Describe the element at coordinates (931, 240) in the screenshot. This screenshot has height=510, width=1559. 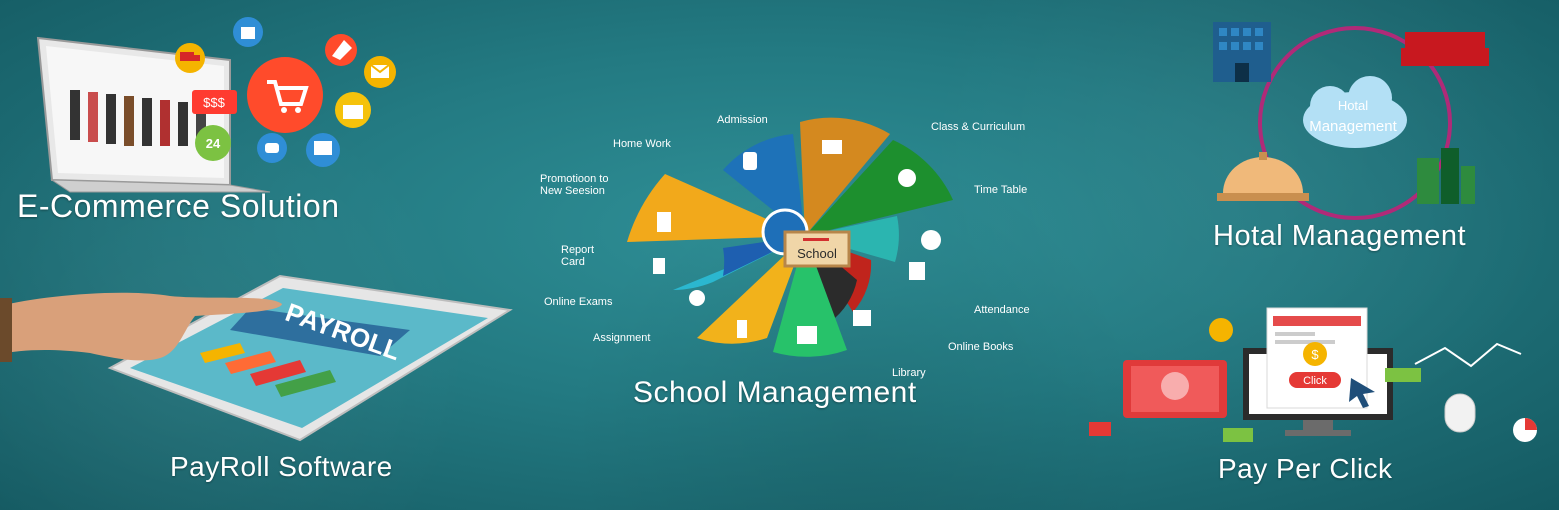
I see `clock-icon` at that location.